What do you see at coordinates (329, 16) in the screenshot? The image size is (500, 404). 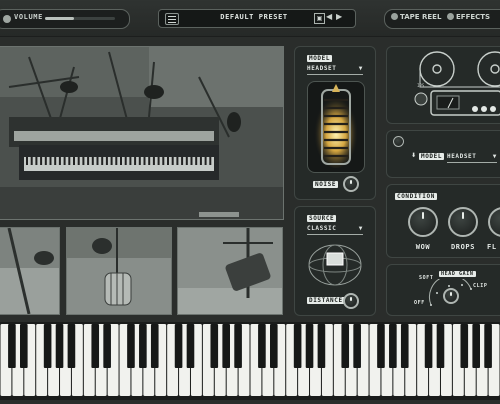 I see `previous-preset-icon: ◀` at bounding box center [329, 16].